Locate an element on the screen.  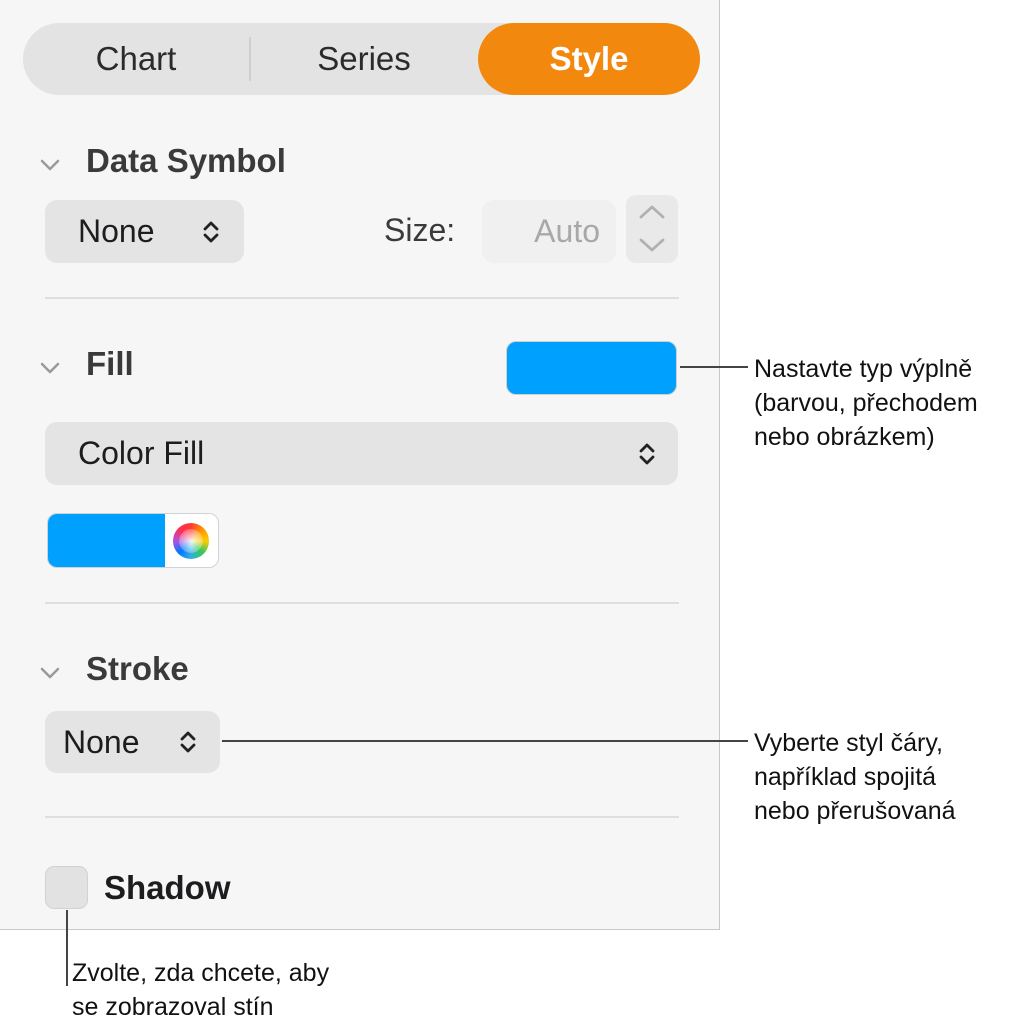
stroke-style-popup: None is located at coordinates (132, 742).